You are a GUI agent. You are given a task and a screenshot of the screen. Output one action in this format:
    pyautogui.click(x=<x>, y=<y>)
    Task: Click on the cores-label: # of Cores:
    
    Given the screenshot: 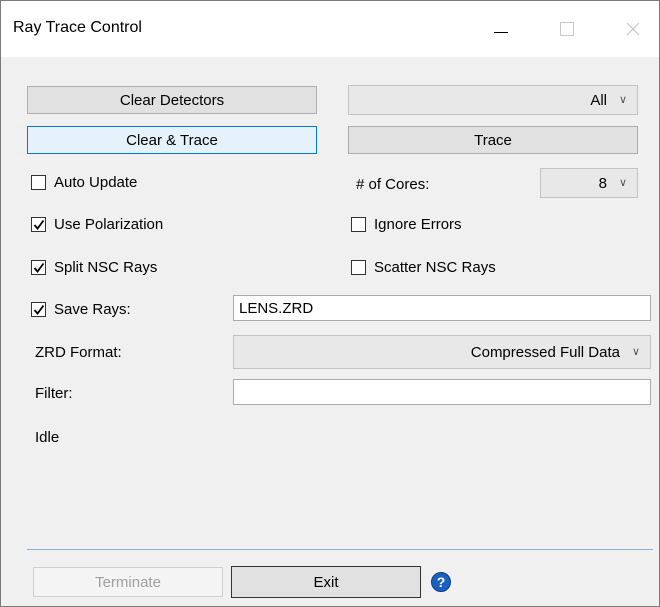 What is the action you would take?
    pyautogui.click(x=393, y=184)
    